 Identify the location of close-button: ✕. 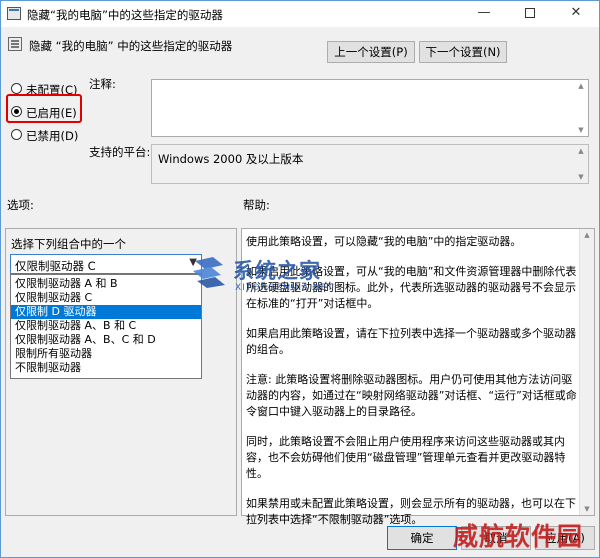
(576, 14).